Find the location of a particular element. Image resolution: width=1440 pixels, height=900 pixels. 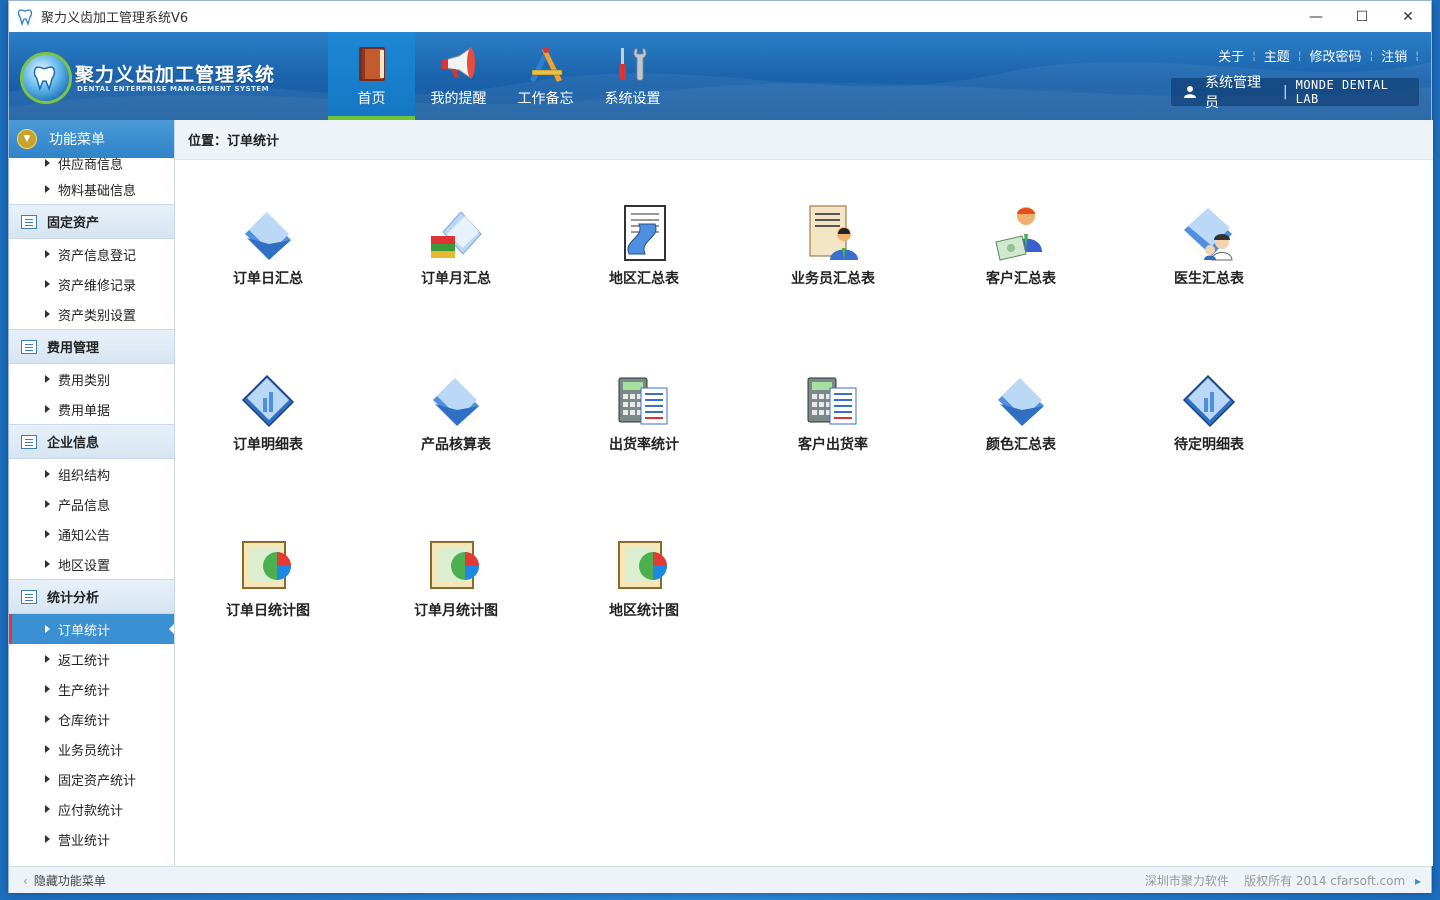

sidebar-group-enterprise: 企业信息 is located at coordinates (91, 441).